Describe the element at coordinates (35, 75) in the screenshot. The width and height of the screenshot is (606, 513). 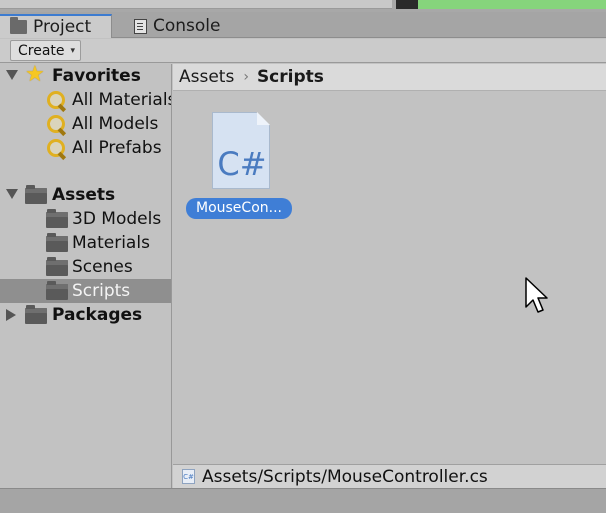
I see `star-icon: ★` at that location.